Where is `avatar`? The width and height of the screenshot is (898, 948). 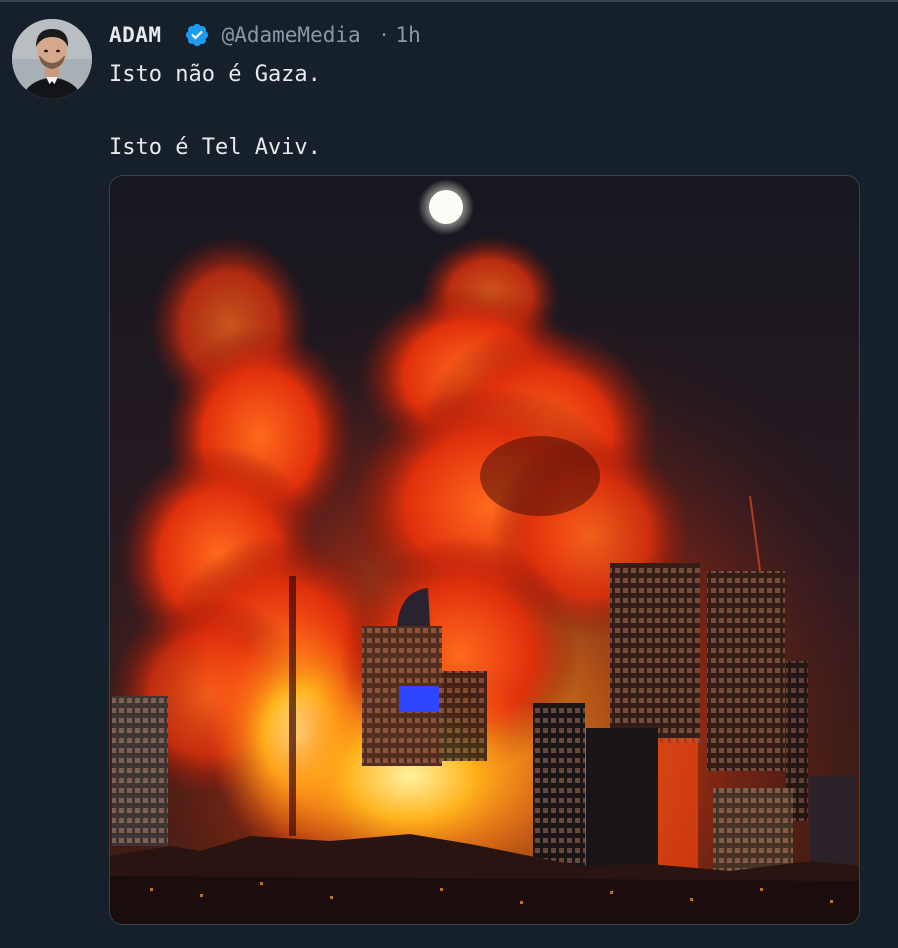 avatar is located at coordinates (52, 59).